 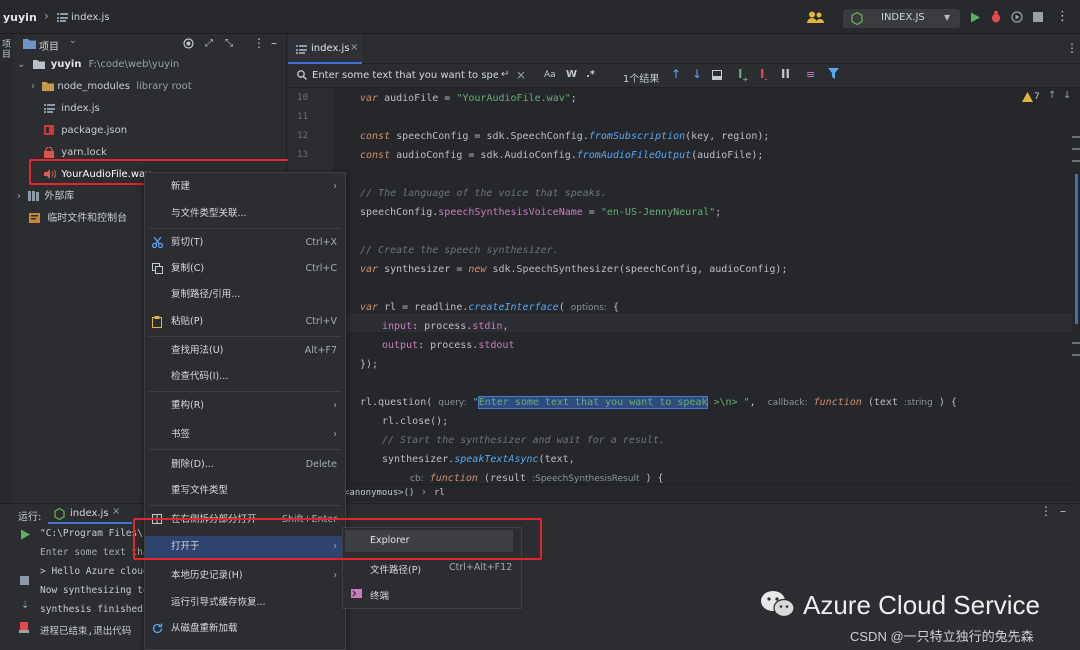 What do you see at coordinates (245, 269) in the screenshot?
I see `menu-item-copy: 复制(C) Ctrl+C` at bounding box center [245, 269].